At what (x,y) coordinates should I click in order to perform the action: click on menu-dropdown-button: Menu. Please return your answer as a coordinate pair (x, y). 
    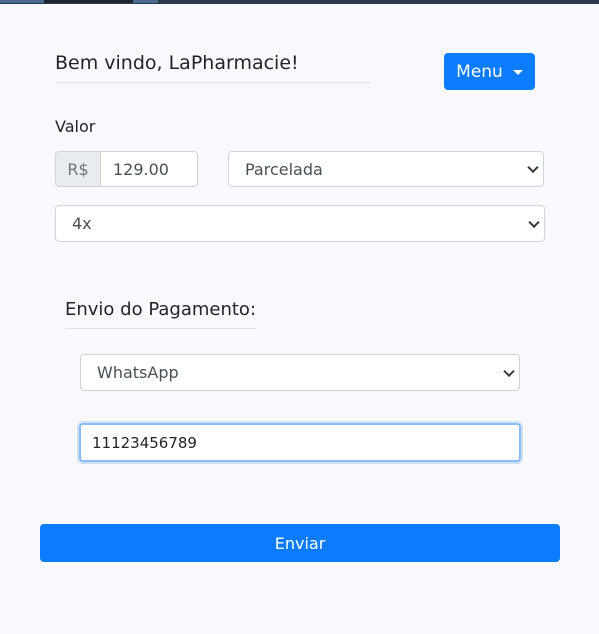
    Looking at the image, I should click on (489, 71).